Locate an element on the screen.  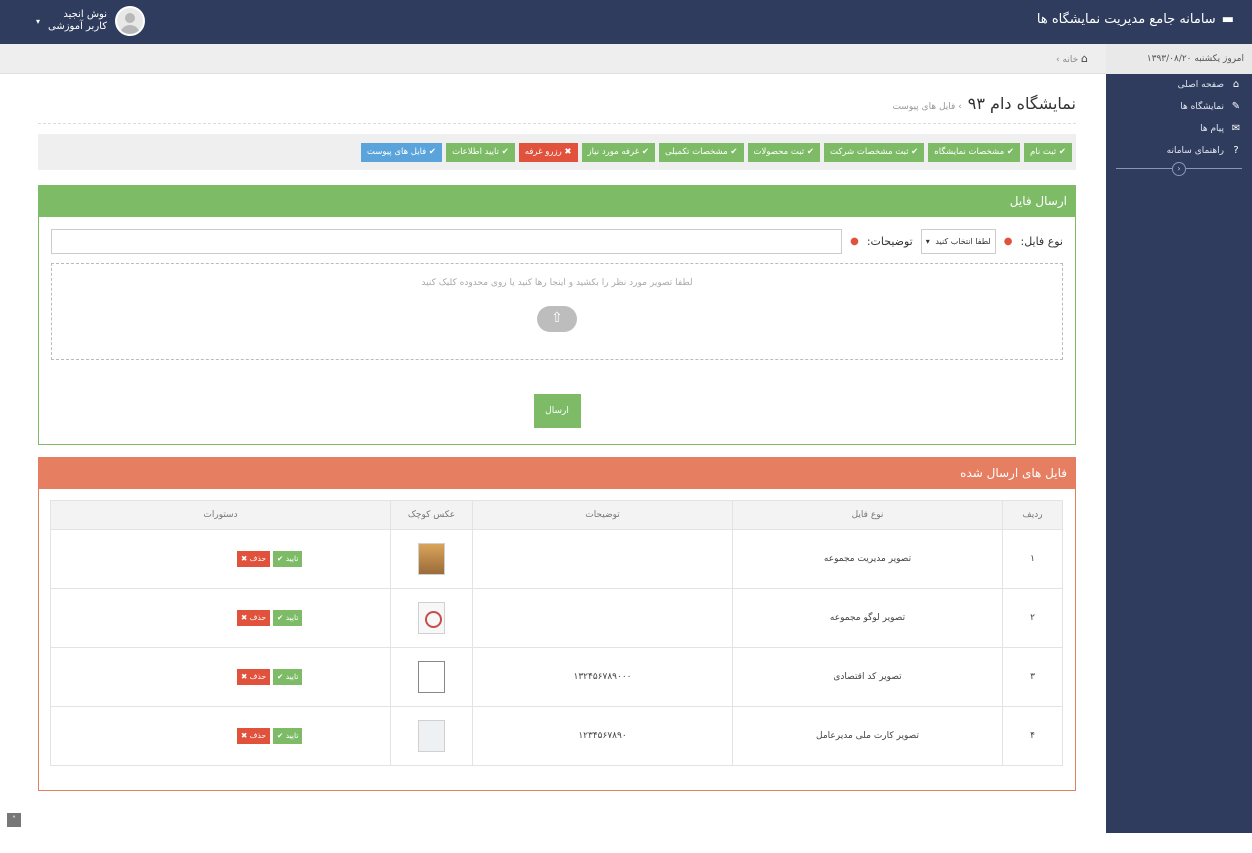
step-products: ✔ ثبت محصولات is located at coordinates (783, 152).